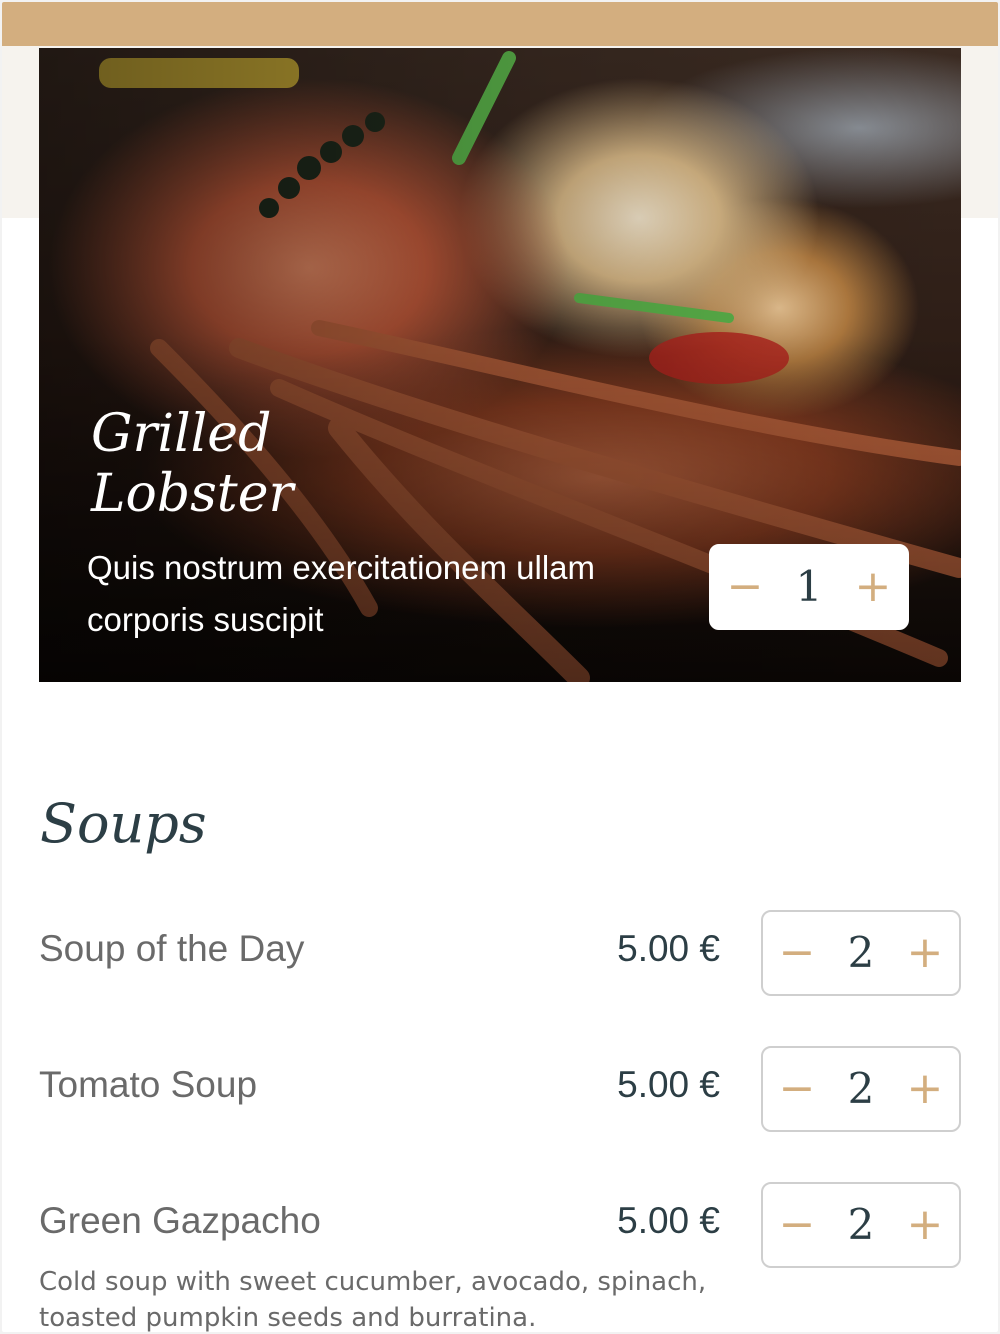 This screenshot has height=1334, width=1000. I want to click on item-name: Tomato Soup, so click(148, 1084).